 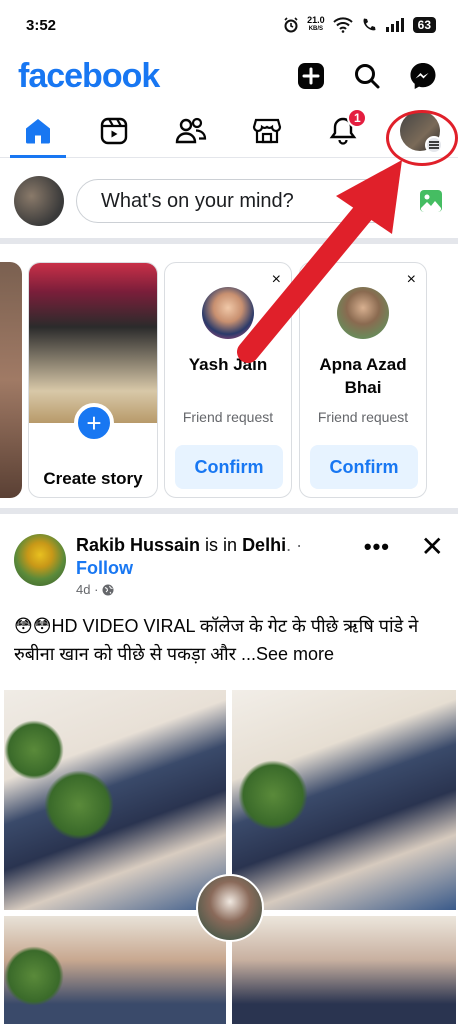 I want to click on post-composer: What's on your mind?, so click(x=229, y=201).